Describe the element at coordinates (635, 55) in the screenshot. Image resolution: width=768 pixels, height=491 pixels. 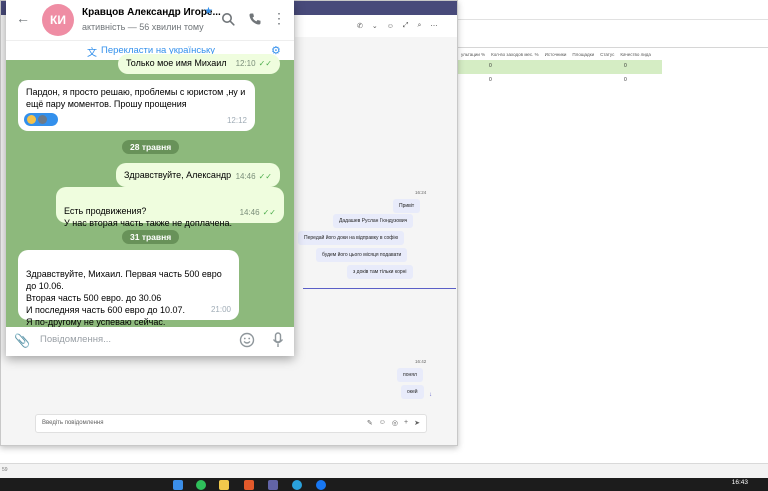
I see `column-header: Качество лида` at that location.